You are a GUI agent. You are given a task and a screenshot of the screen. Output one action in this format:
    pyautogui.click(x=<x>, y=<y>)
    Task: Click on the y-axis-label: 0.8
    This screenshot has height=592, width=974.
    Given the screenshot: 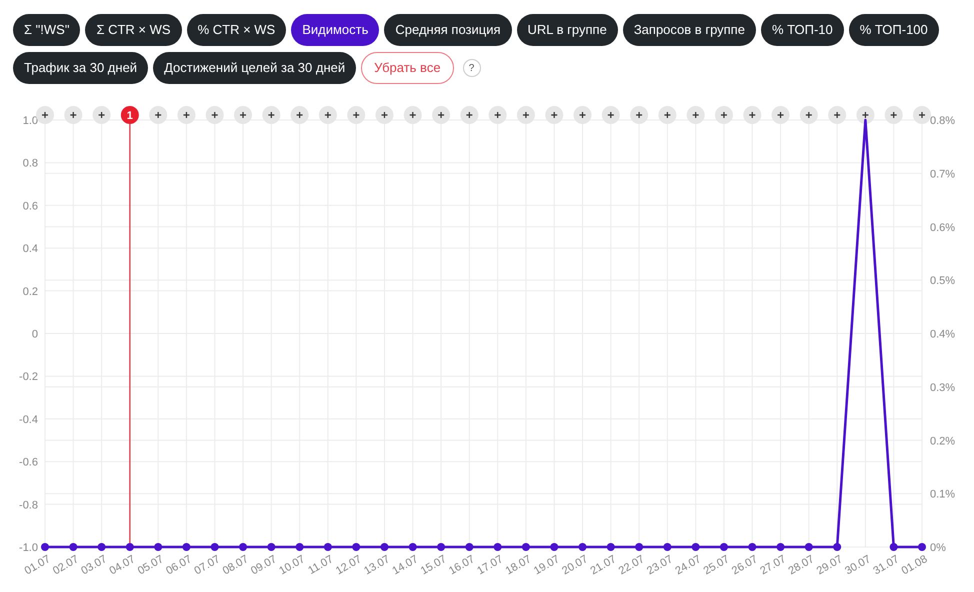 What is the action you would take?
    pyautogui.click(x=30, y=164)
    